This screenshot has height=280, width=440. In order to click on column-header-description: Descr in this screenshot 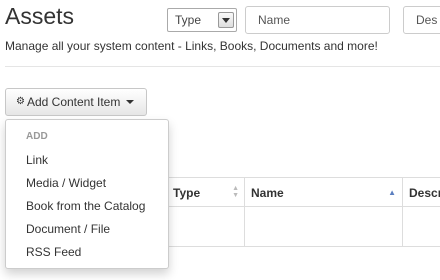, I will do `click(421, 193)`.